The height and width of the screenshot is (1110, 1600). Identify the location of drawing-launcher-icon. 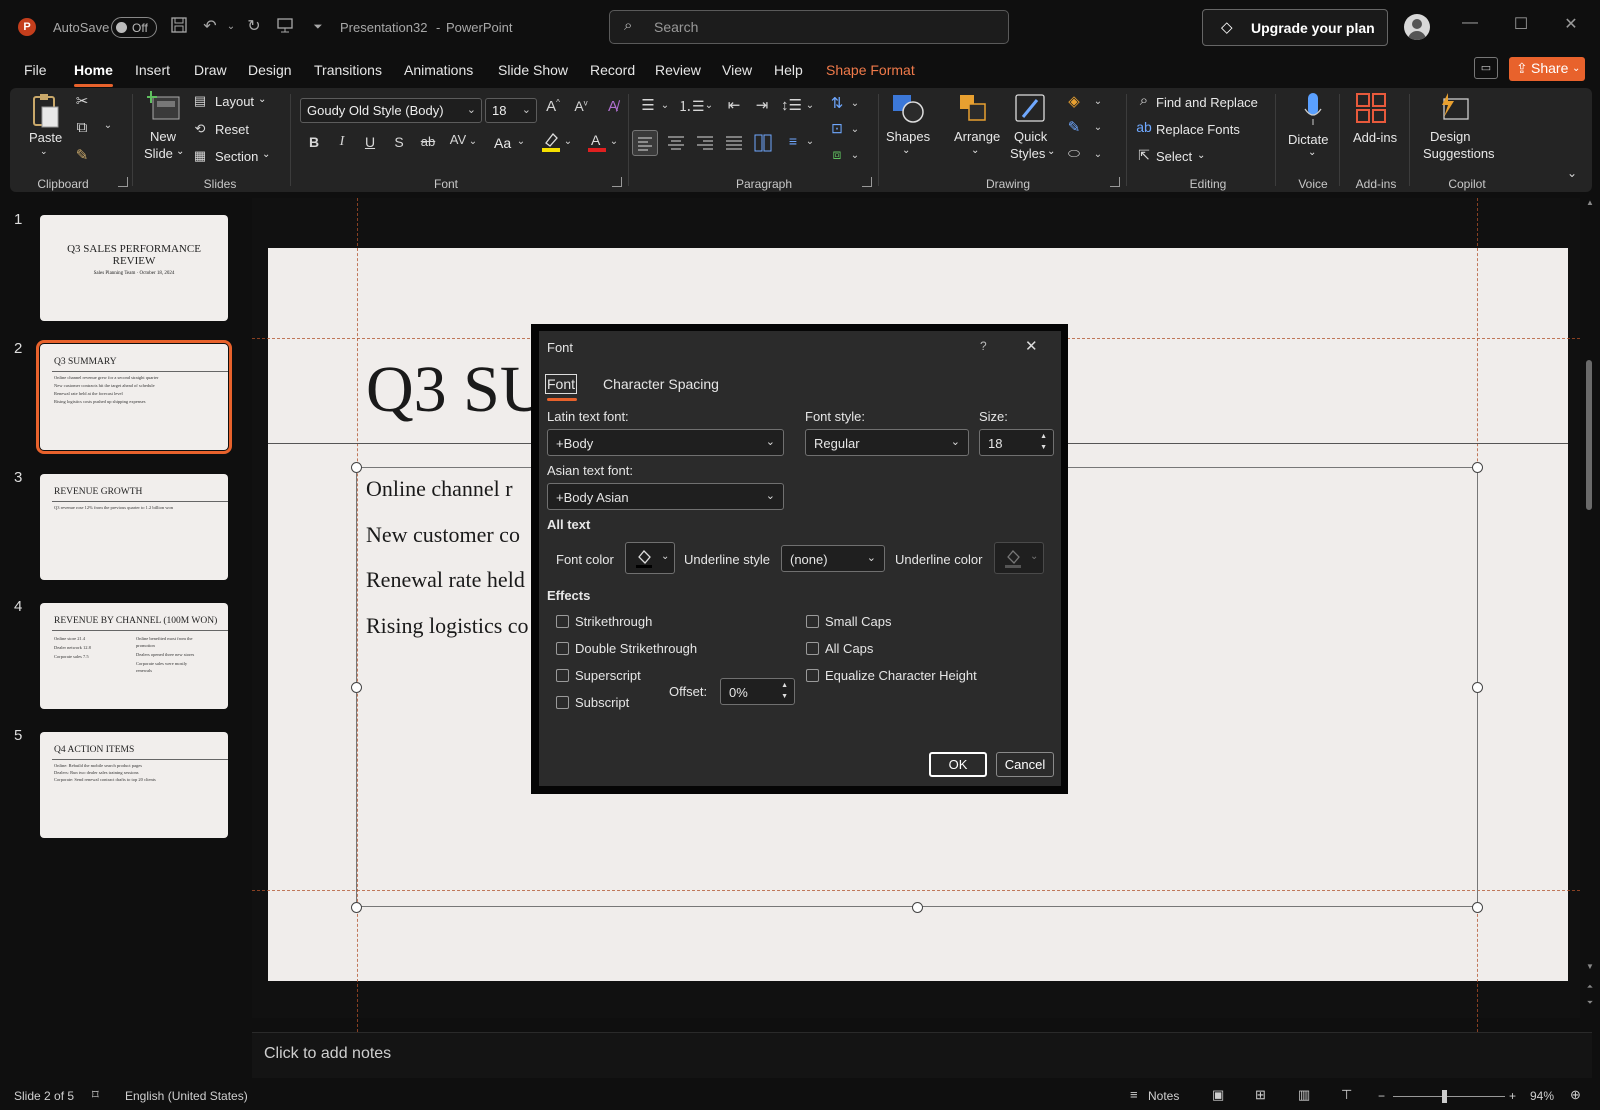
(1115, 182).